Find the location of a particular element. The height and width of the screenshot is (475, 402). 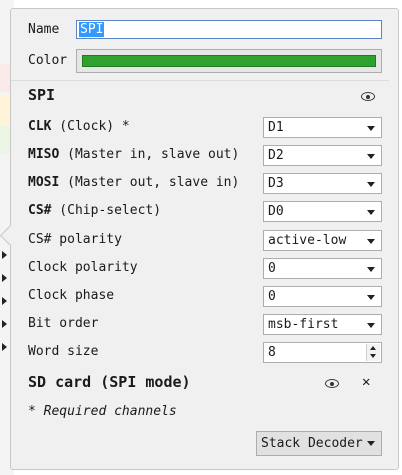

row-label-cs-polarity: CS# polarity is located at coordinates (75, 239).